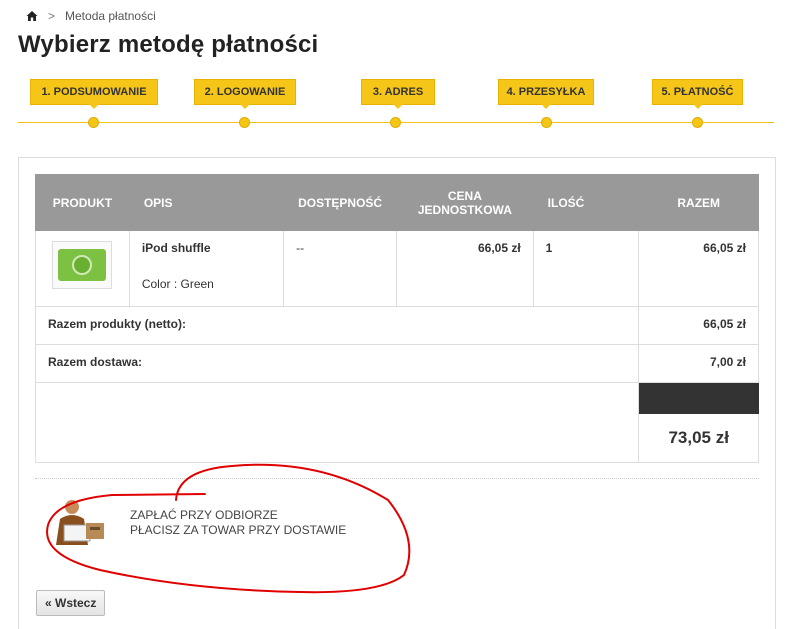 The width and height of the screenshot is (788, 629). I want to click on breadcrumb: > Metoda płatności, so click(91, 16).